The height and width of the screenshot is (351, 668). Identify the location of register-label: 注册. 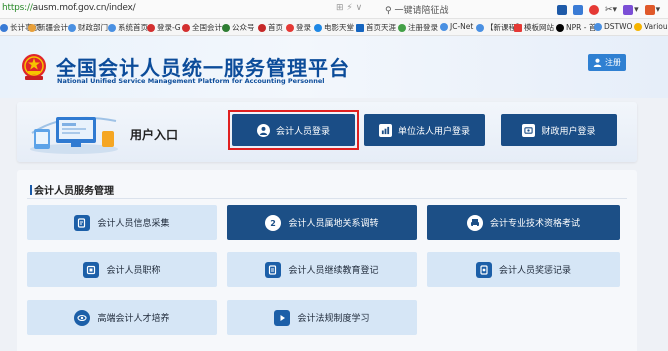
(613, 62).